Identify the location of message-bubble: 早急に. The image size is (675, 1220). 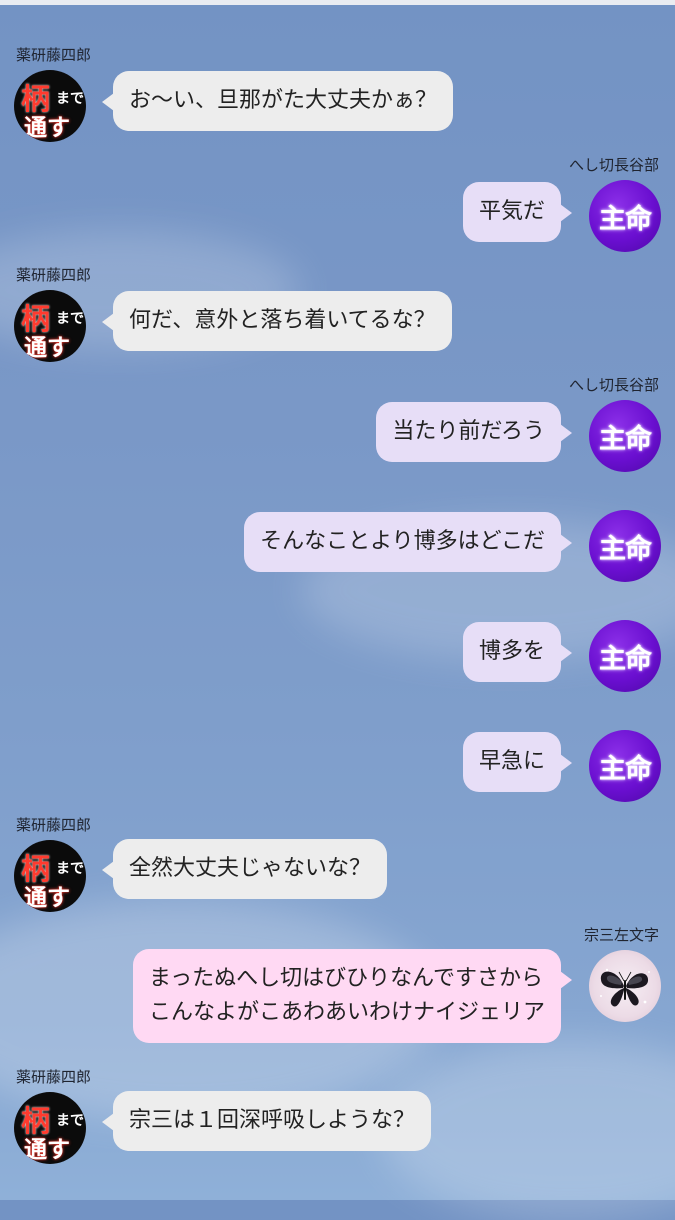
(517, 762).